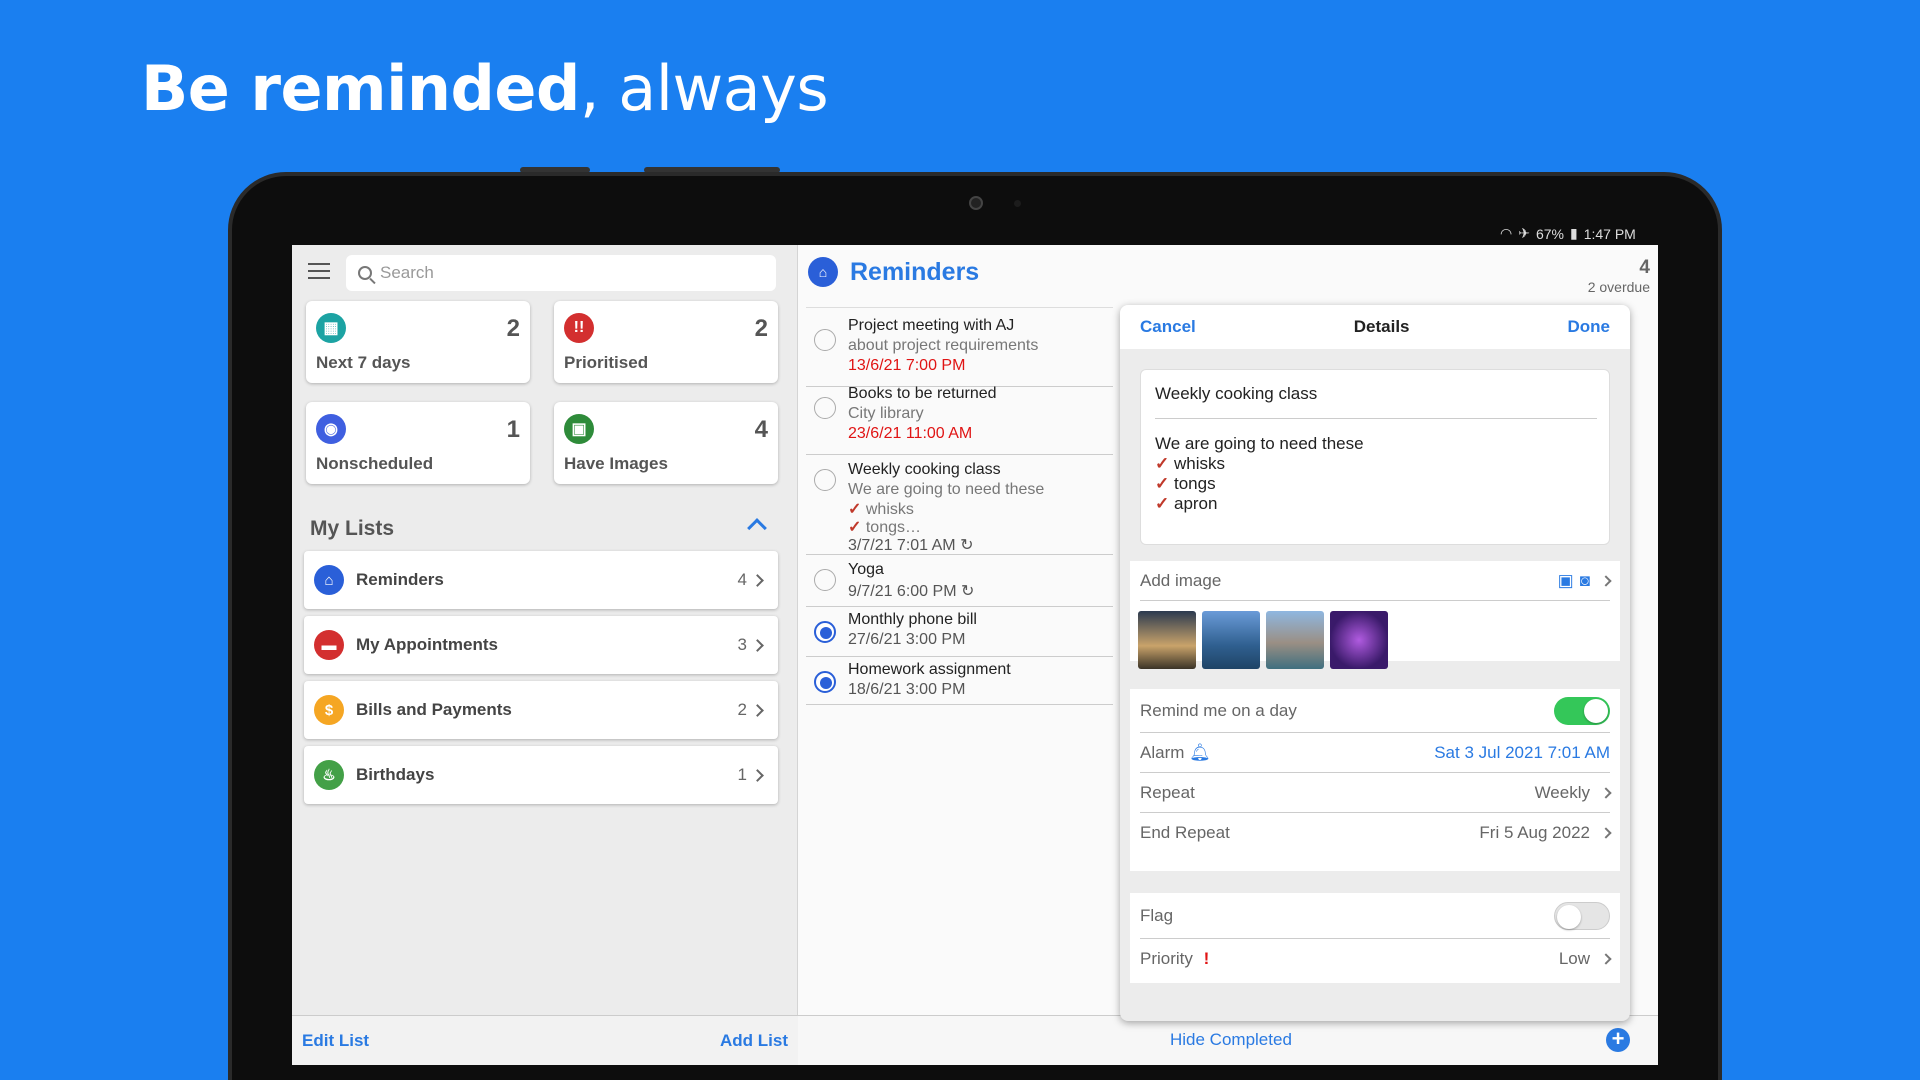  I want to click on camera-lens, so click(976, 203).